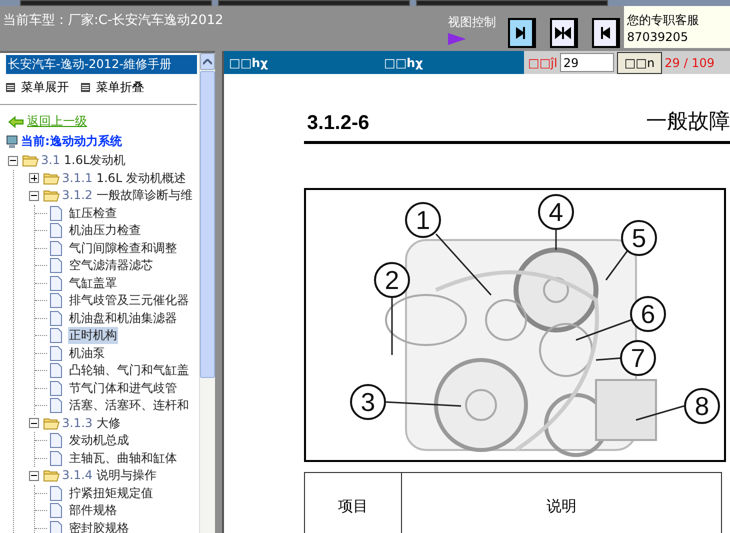  Describe the element at coordinates (101, 64) in the screenshot. I see `manual-title: 长安汽车-逸动-2012-維修手册` at that location.